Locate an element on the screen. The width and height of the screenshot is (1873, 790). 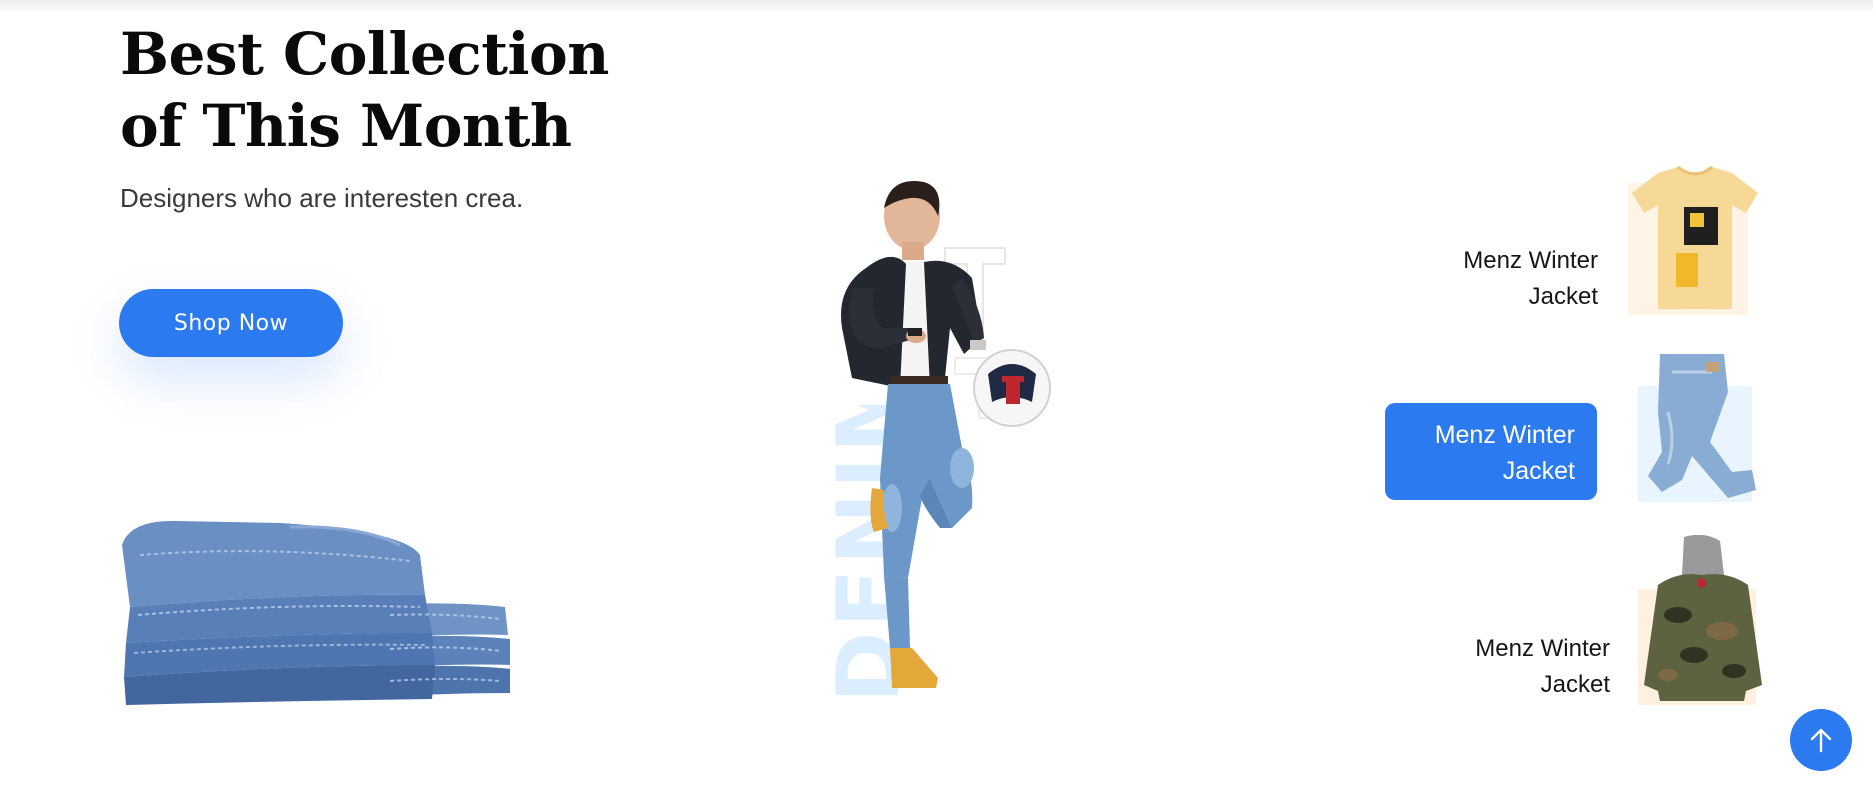
product-label-2: Menz Winter Jacket is located at coordinates (1491, 451).